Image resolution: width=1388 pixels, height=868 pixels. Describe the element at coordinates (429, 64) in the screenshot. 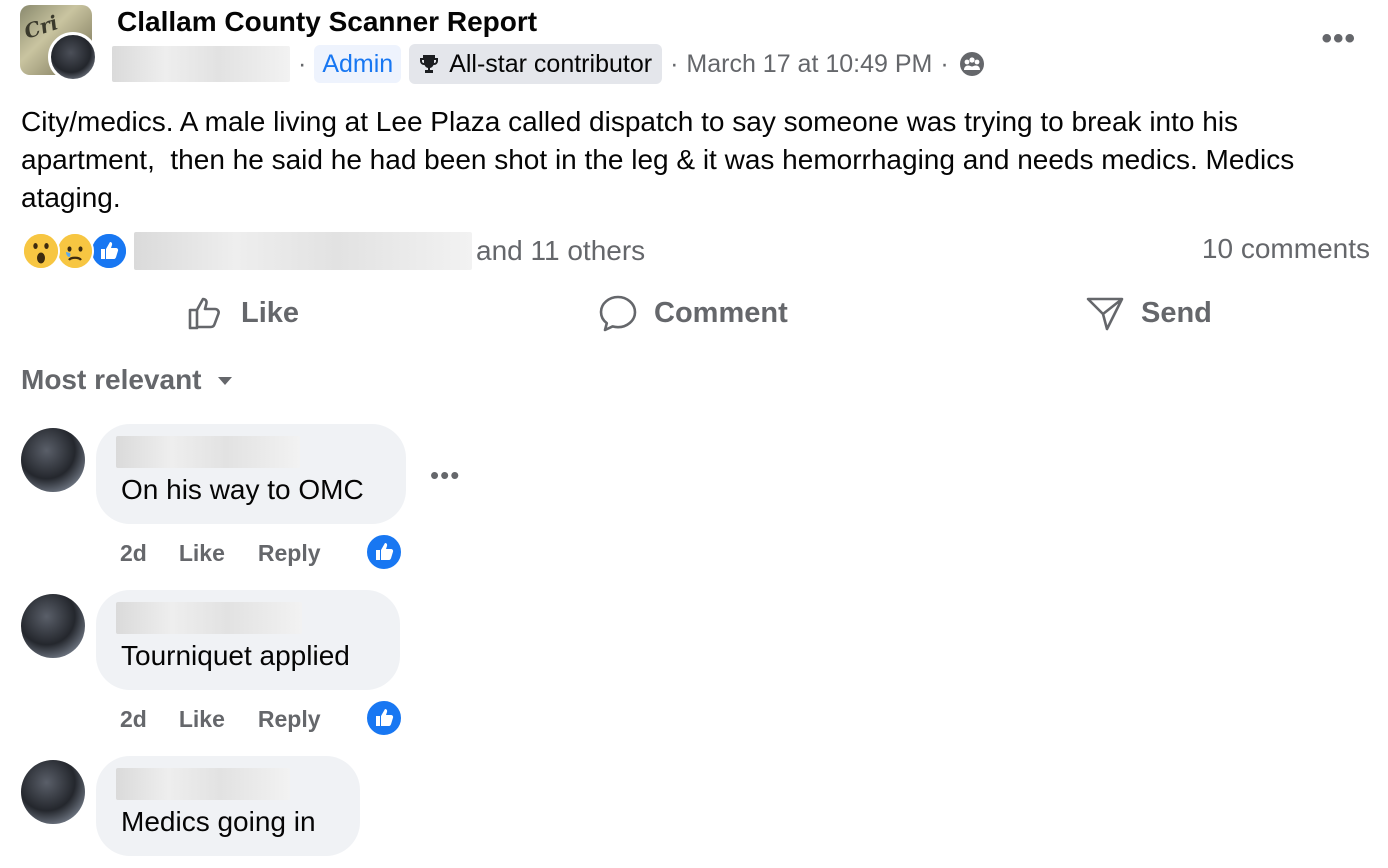

I see `trophy-icon` at that location.